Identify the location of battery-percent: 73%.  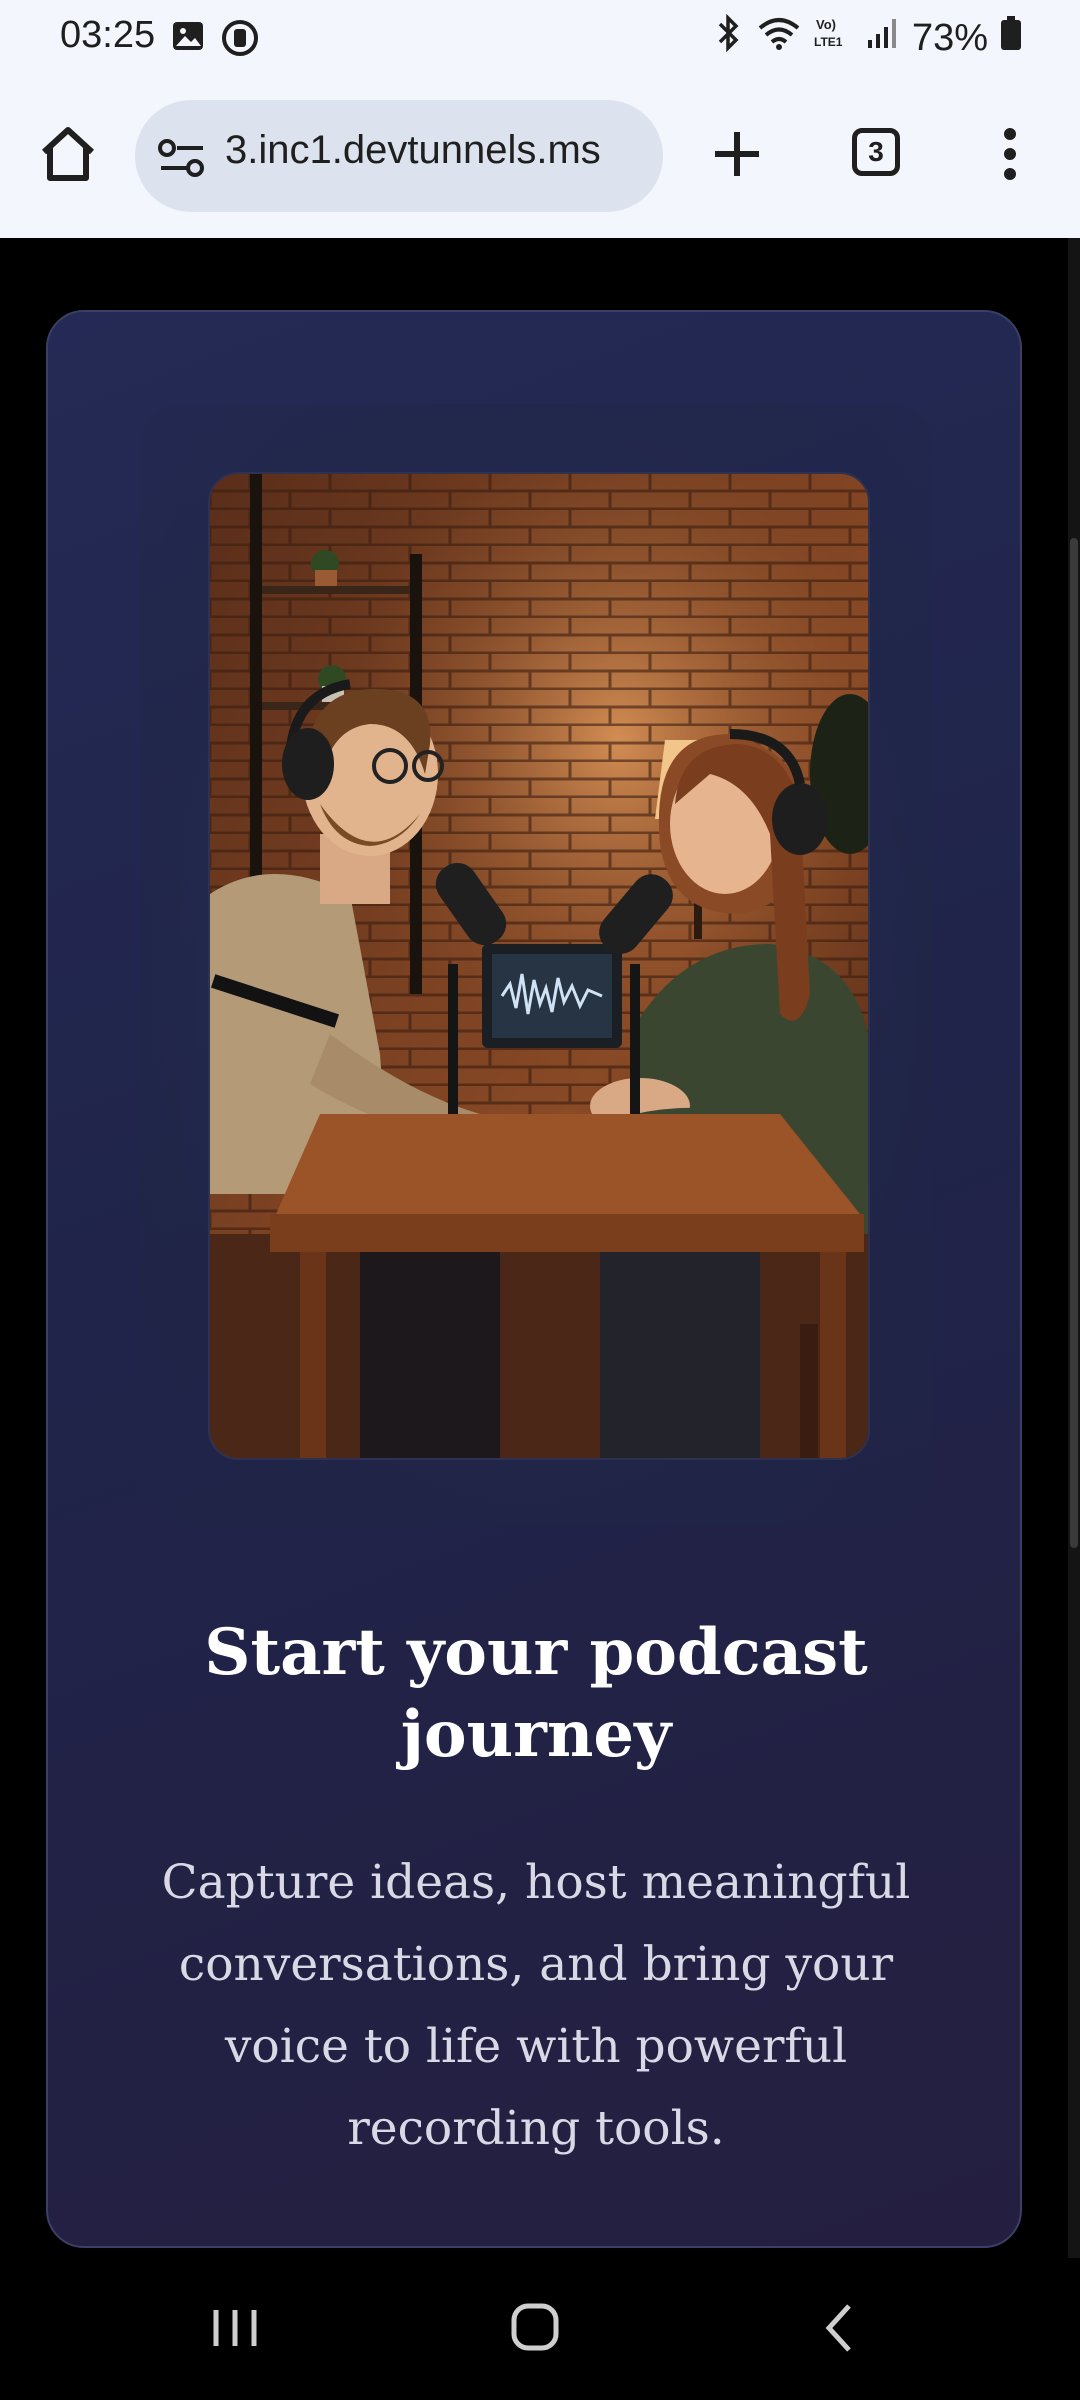
(949, 37).